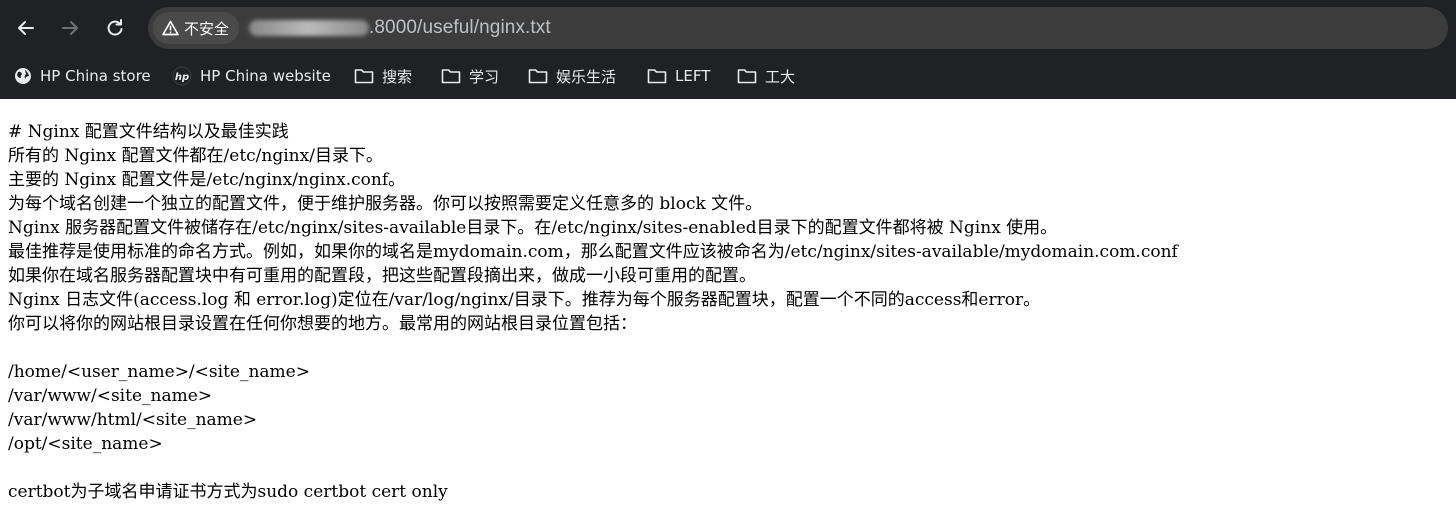 Image resolution: width=1456 pixels, height=507 pixels. Describe the element at coordinates (207, 28) in the screenshot. I see `security-label: 不安全` at that location.